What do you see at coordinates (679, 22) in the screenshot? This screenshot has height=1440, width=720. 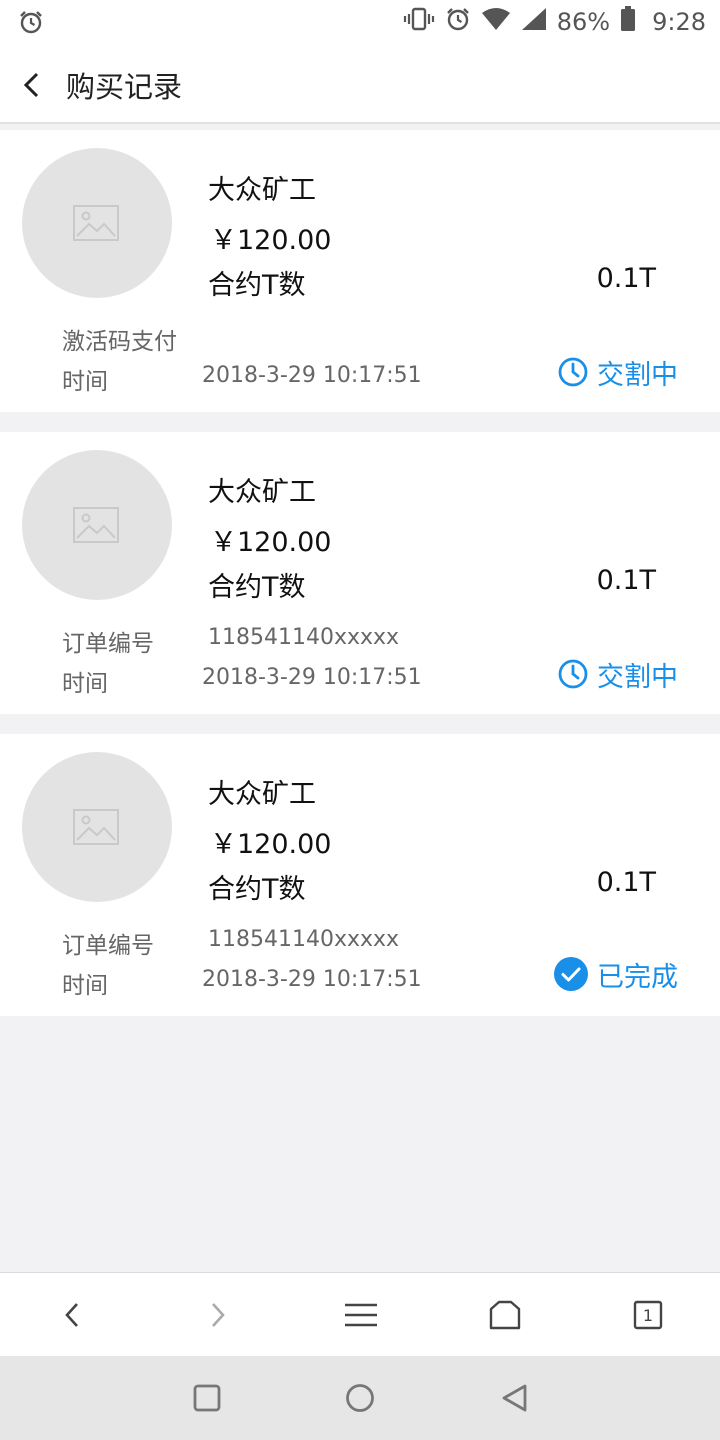 I see `clock: 9:28` at bounding box center [679, 22].